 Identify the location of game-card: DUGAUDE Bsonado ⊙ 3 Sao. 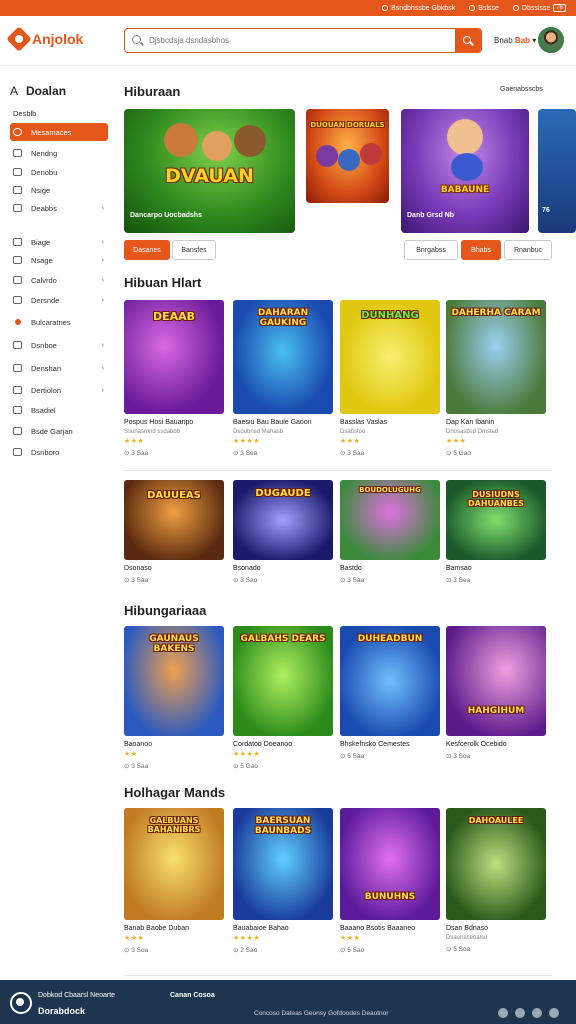
(283, 532).